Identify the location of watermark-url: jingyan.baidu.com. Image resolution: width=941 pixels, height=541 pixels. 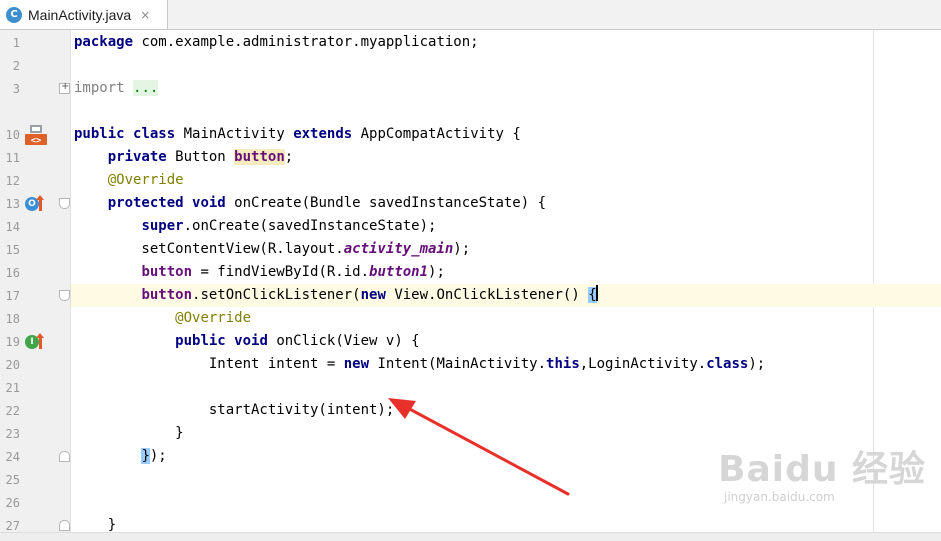
(779, 497).